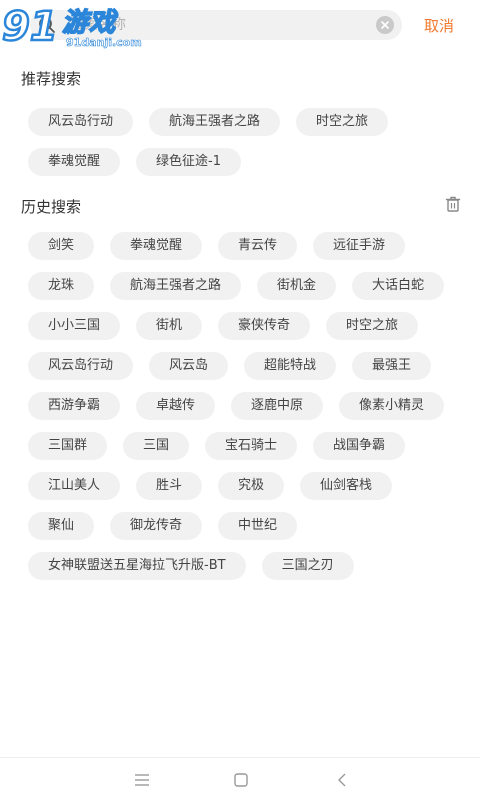  I want to click on recommended-list: 风云岛行动 航海王强者之路 时空之旅拳魂觉醒 绿色征途-1, so click(243, 142).